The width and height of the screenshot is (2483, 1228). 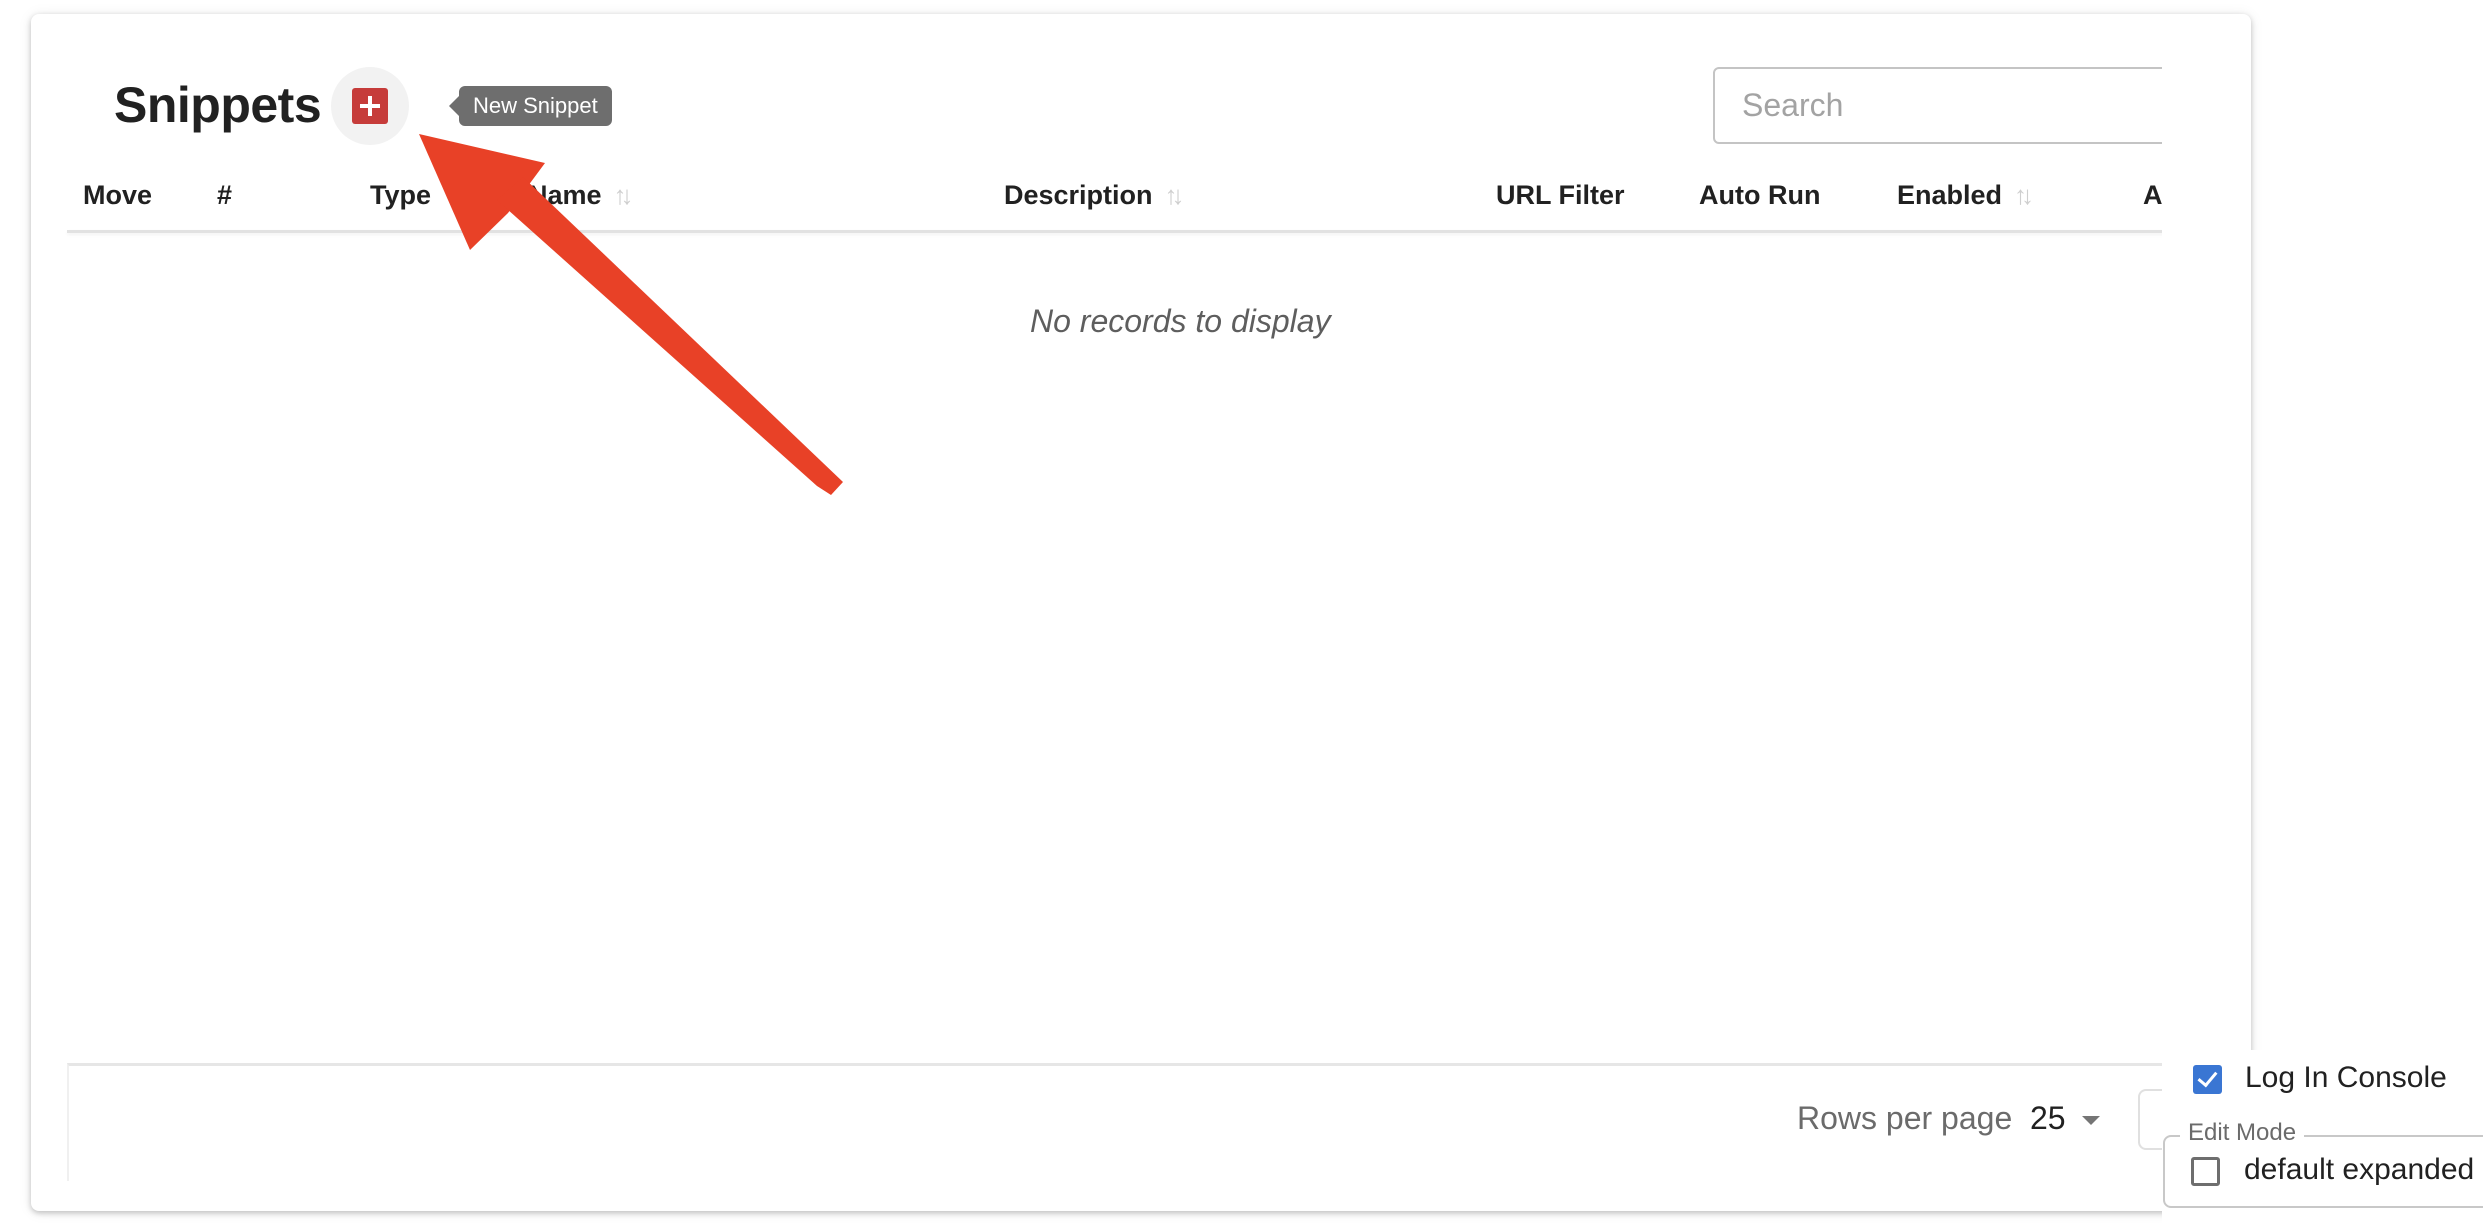 I want to click on column-header-auto-run: Auto Run, so click(x=1759, y=195).